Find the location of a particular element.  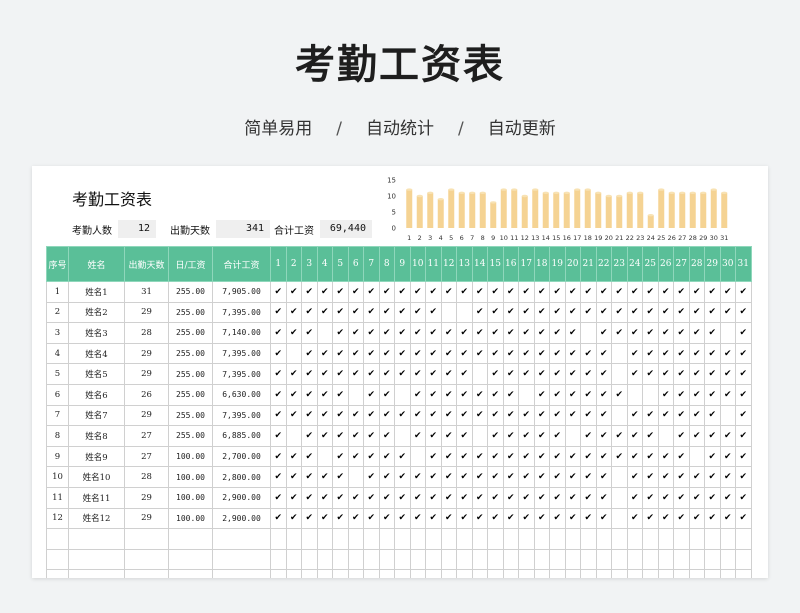

cell-seq: 4 is located at coordinates (57, 353).